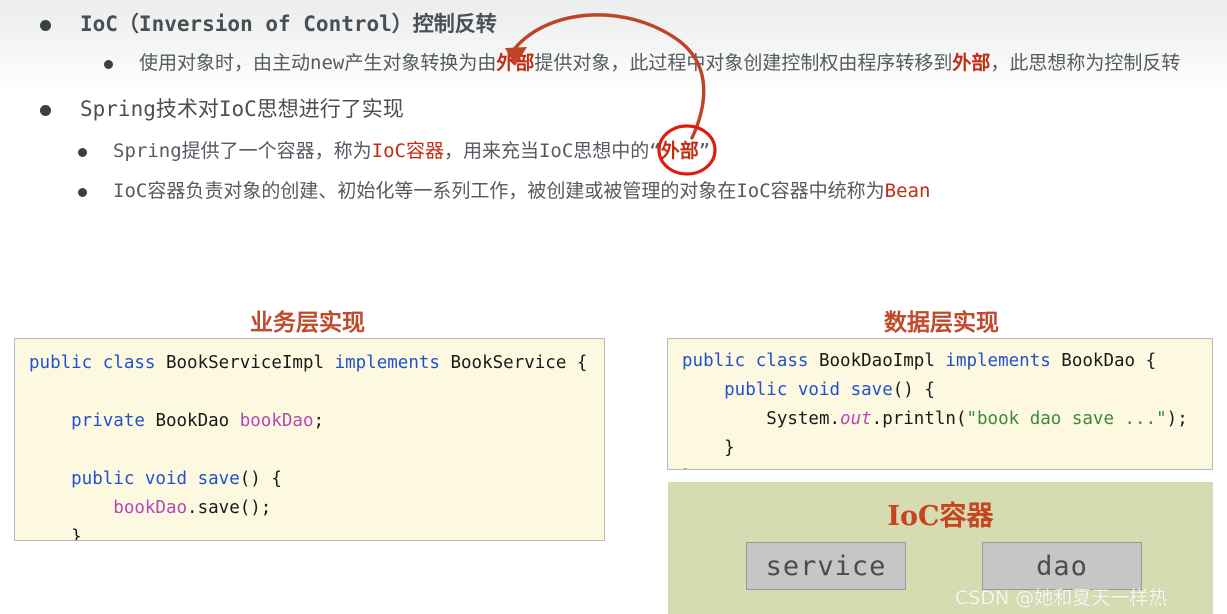  What do you see at coordinates (513, 363) in the screenshot?
I see `code-interface-name: BookService {` at bounding box center [513, 363].